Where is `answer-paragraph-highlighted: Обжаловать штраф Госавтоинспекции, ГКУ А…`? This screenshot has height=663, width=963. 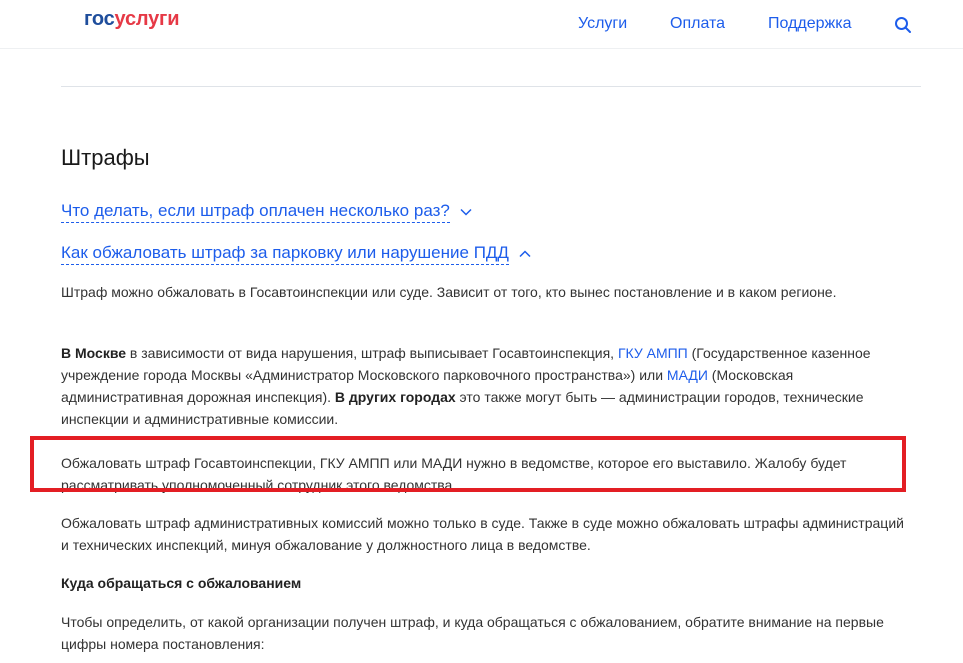 answer-paragraph-highlighted: Обжаловать штраф Госавтоинспекции, ГКУ А… is located at coordinates (454, 474).